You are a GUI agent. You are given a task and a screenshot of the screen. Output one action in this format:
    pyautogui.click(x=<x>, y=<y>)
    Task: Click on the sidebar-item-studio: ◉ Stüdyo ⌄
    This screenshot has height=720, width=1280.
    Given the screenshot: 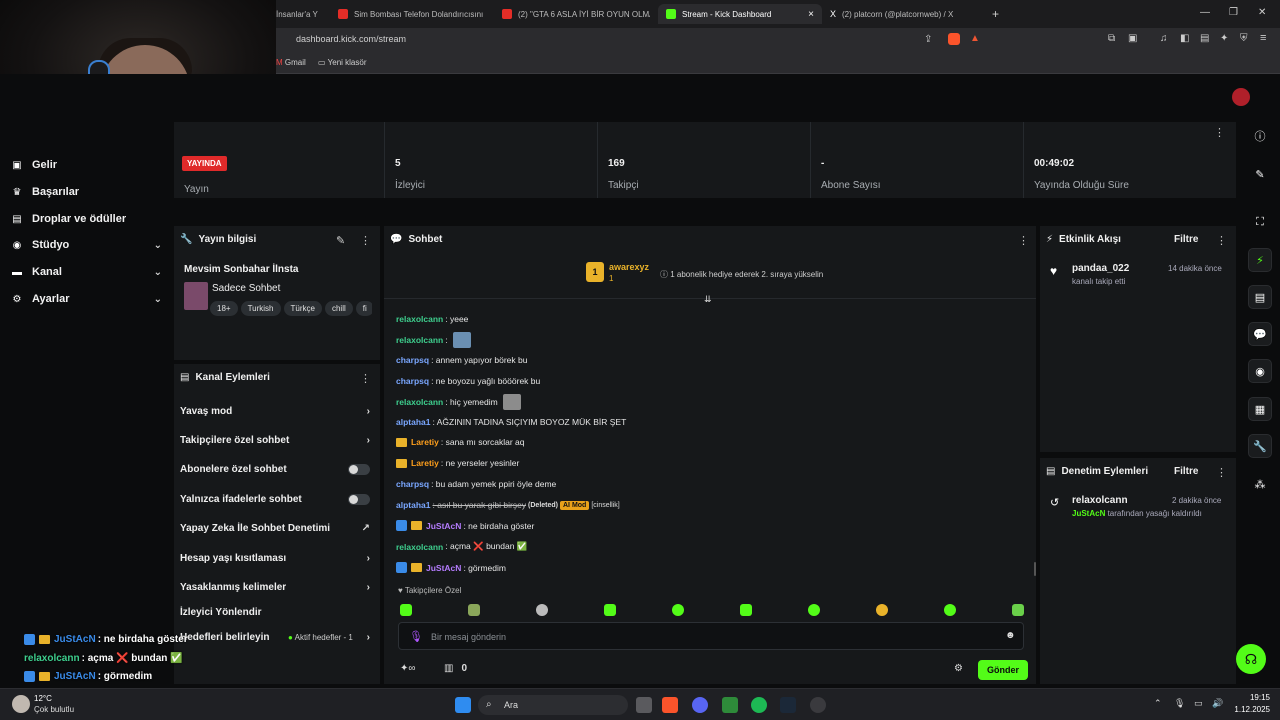 What is the action you would take?
    pyautogui.click(x=87, y=245)
    